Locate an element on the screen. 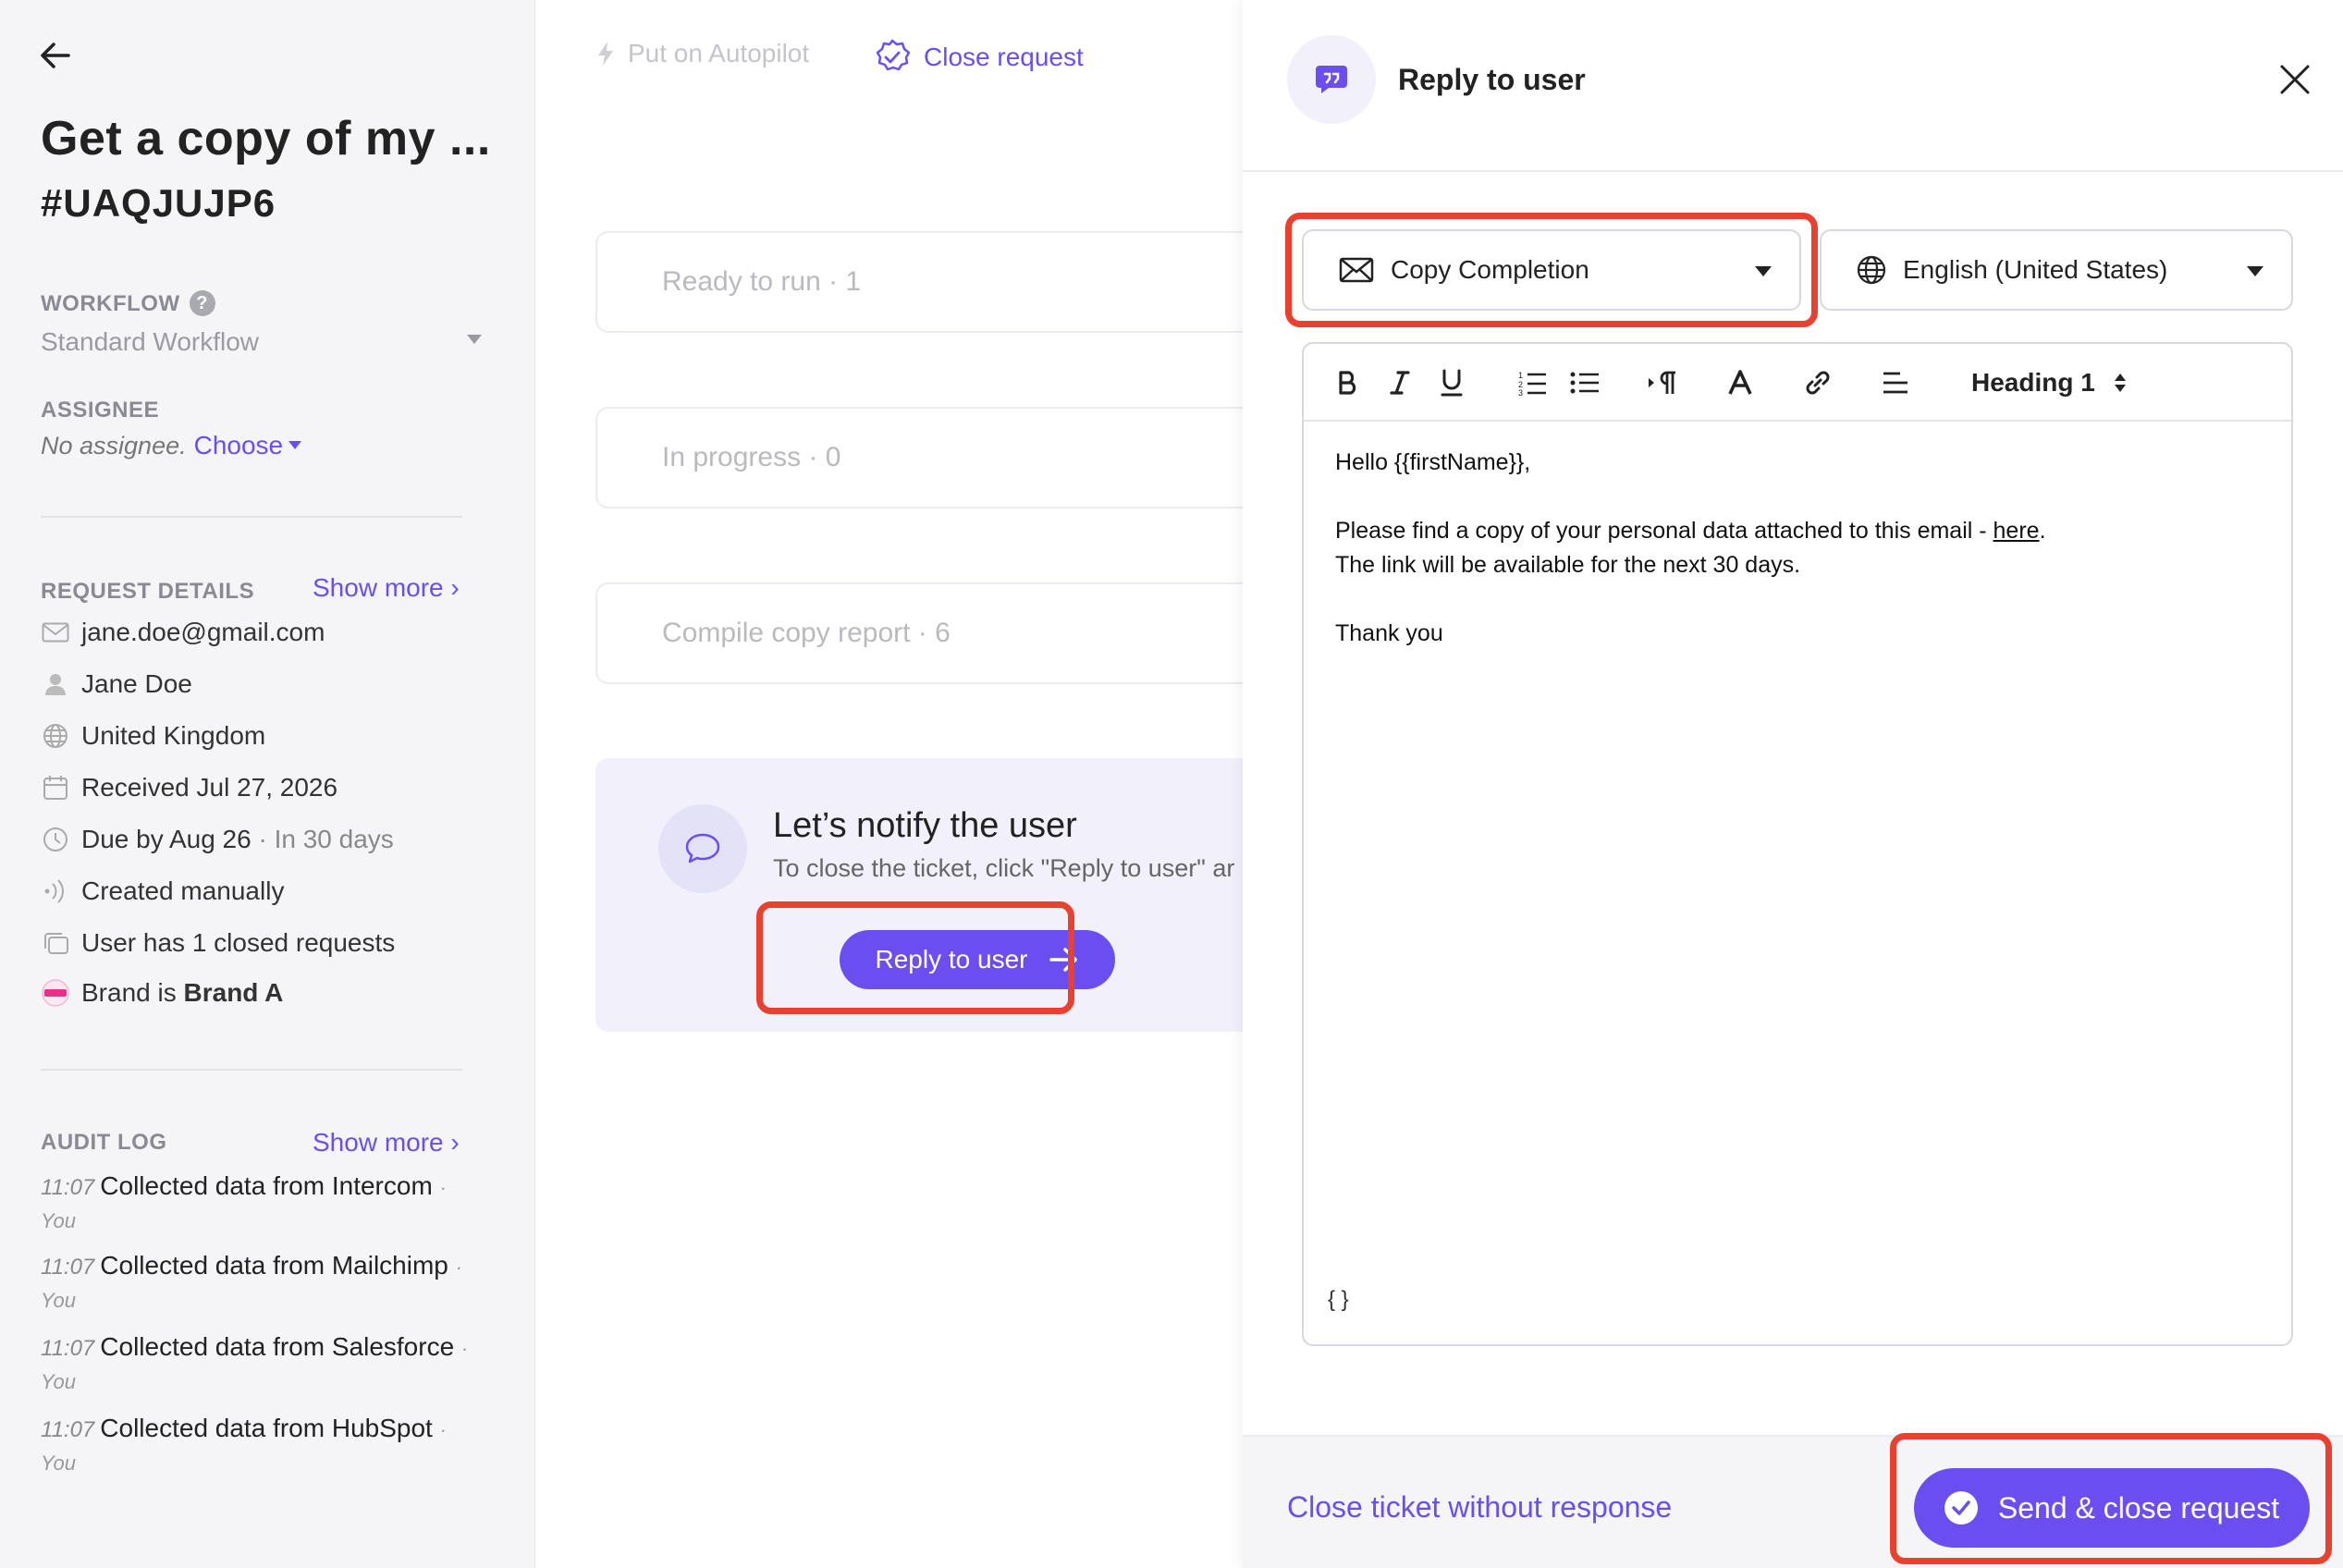  detail-email: jane.doe@gmail.com is located at coordinates (183, 633).